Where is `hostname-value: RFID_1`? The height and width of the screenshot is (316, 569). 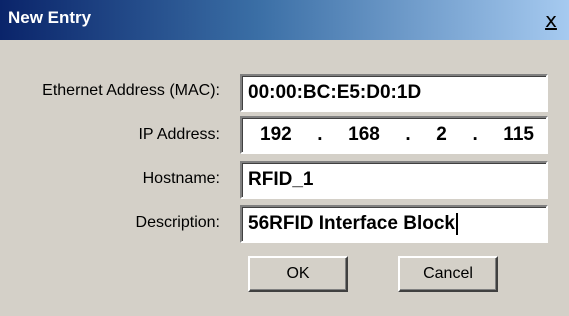
hostname-value: RFID_1 is located at coordinates (281, 179).